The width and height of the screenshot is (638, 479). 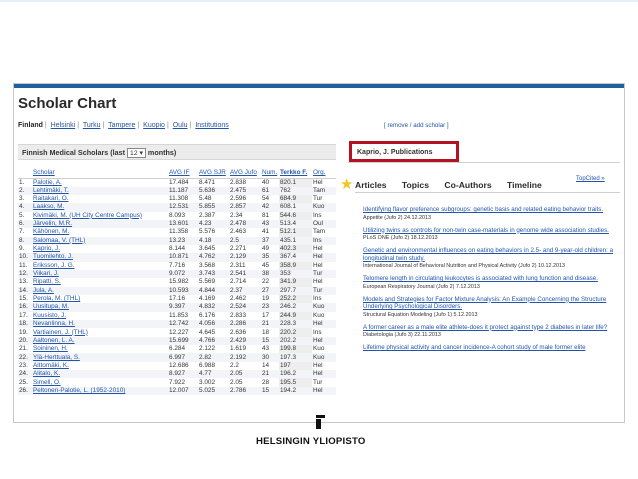 What do you see at coordinates (136, 153) in the screenshot?
I see `months-select: 12 ▾` at bounding box center [136, 153].